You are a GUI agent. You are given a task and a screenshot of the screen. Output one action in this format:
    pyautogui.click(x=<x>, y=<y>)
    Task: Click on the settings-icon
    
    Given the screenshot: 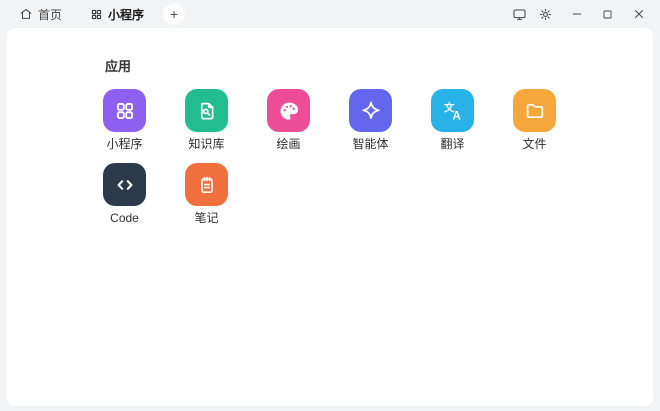 What is the action you would take?
    pyautogui.click(x=545, y=14)
    